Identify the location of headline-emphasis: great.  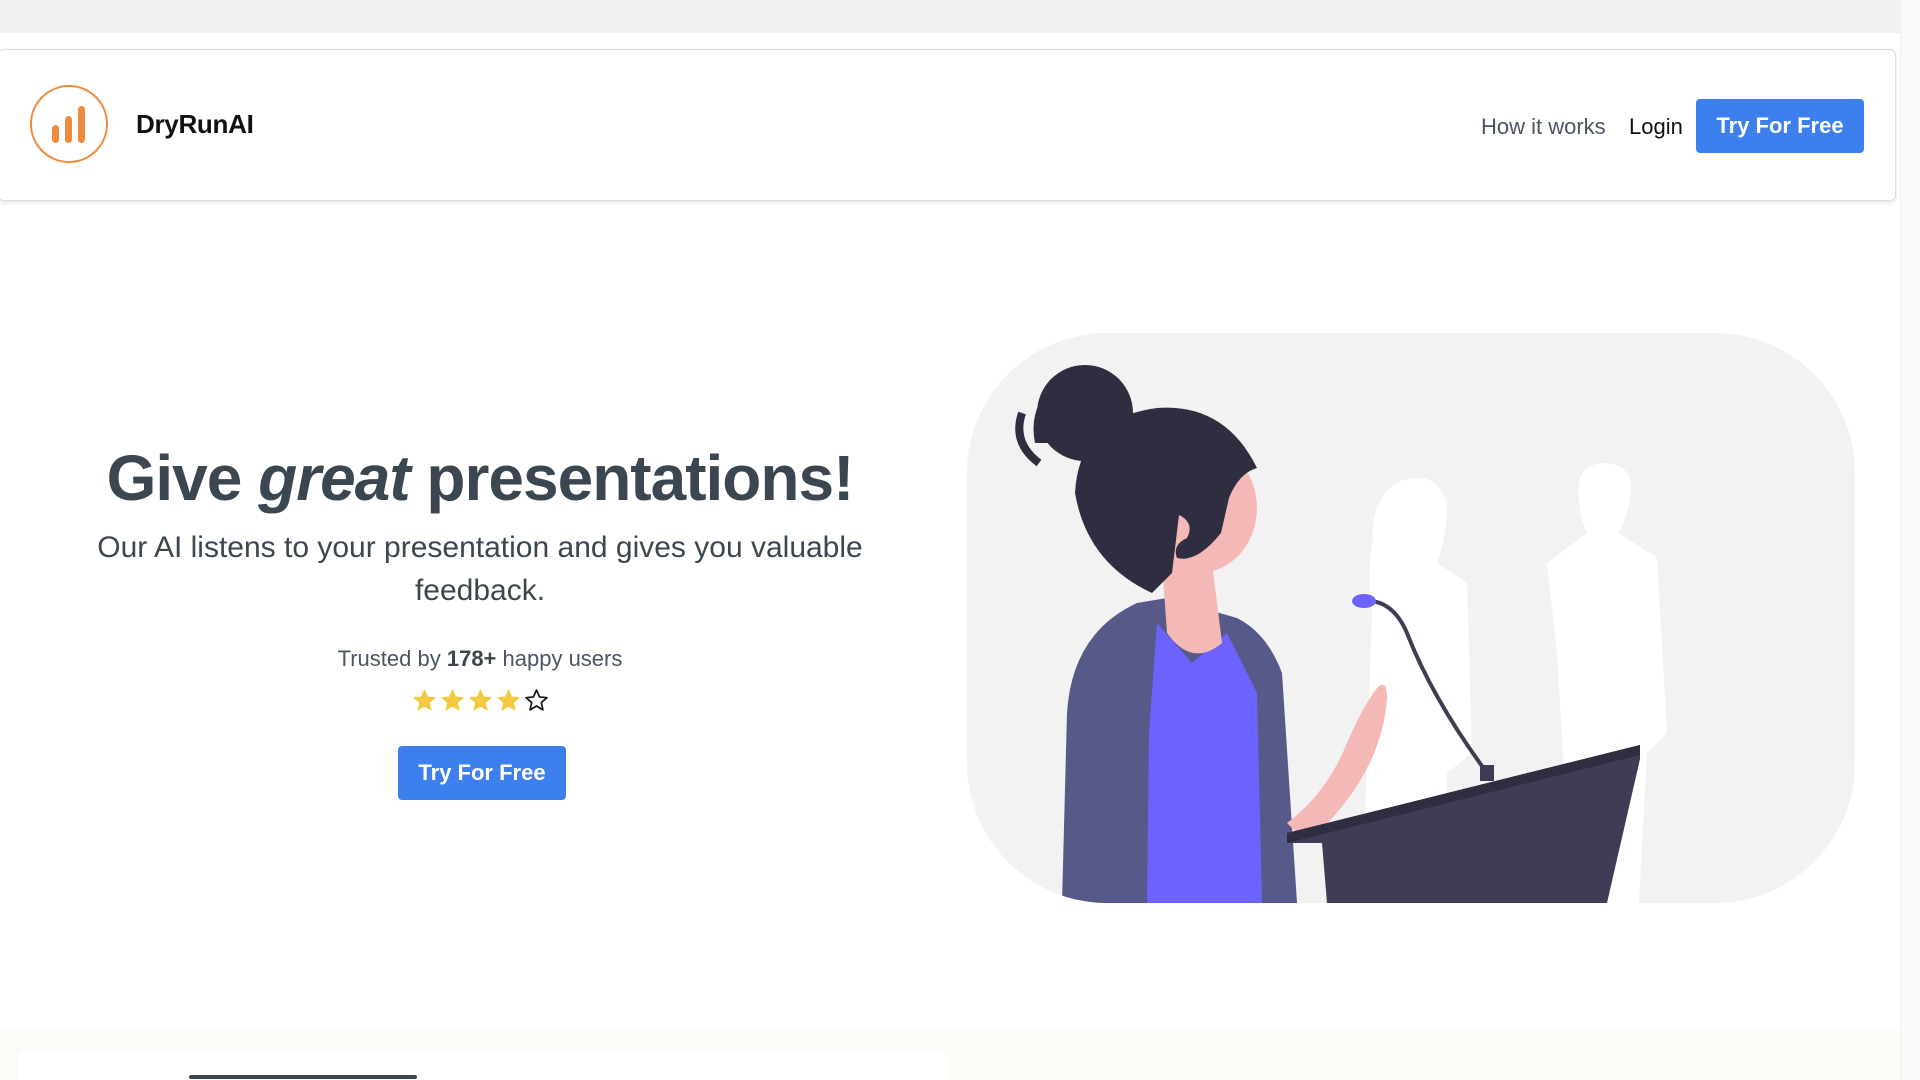
(334, 478).